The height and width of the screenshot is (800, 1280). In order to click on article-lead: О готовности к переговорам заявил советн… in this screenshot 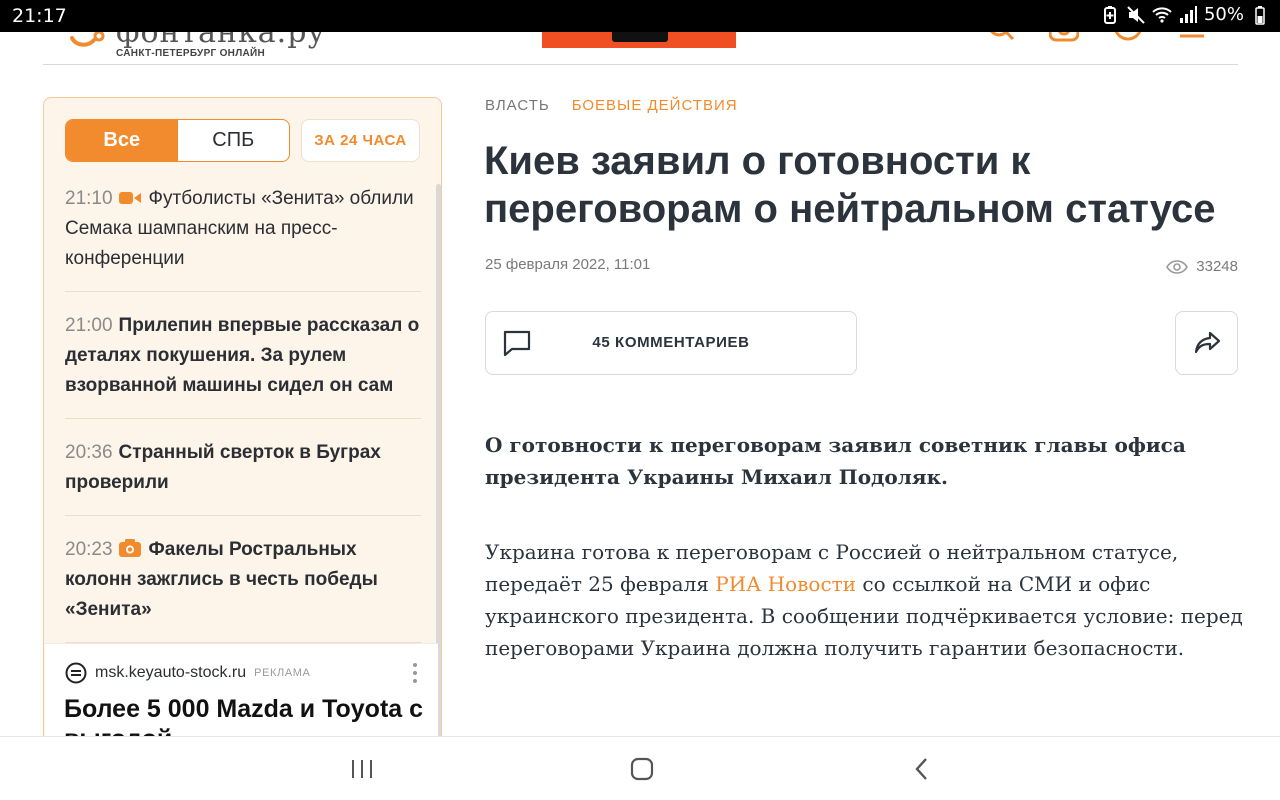, I will do `click(835, 461)`.